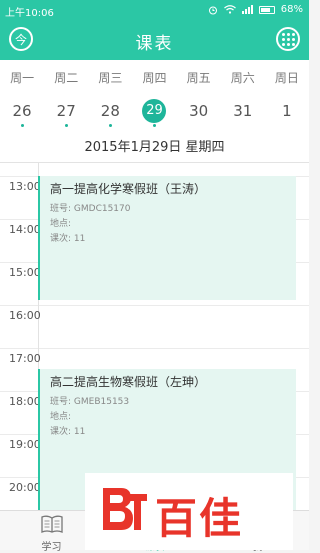 The height and width of the screenshot is (553, 320). What do you see at coordinates (247, 9) in the screenshot?
I see `signal-icon` at bounding box center [247, 9].